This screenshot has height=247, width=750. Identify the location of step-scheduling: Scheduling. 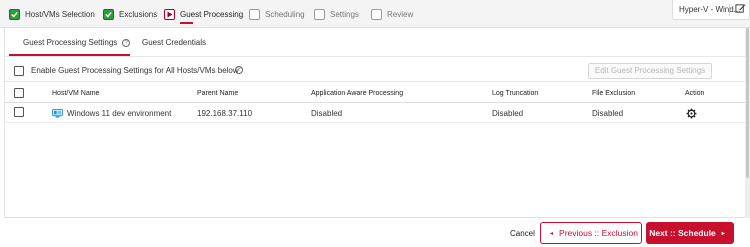
(277, 14).